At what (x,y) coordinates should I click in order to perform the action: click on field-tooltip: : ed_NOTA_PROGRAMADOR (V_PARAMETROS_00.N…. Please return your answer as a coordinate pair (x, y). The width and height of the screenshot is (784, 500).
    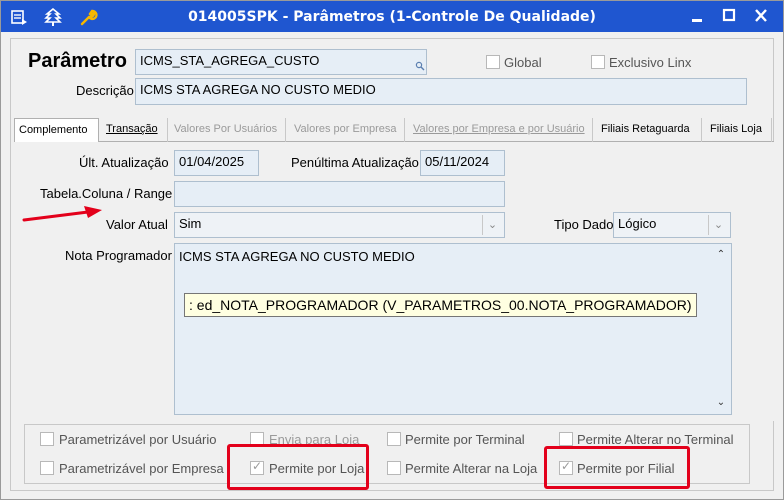
    Looking at the image, I should click on (440, 305).